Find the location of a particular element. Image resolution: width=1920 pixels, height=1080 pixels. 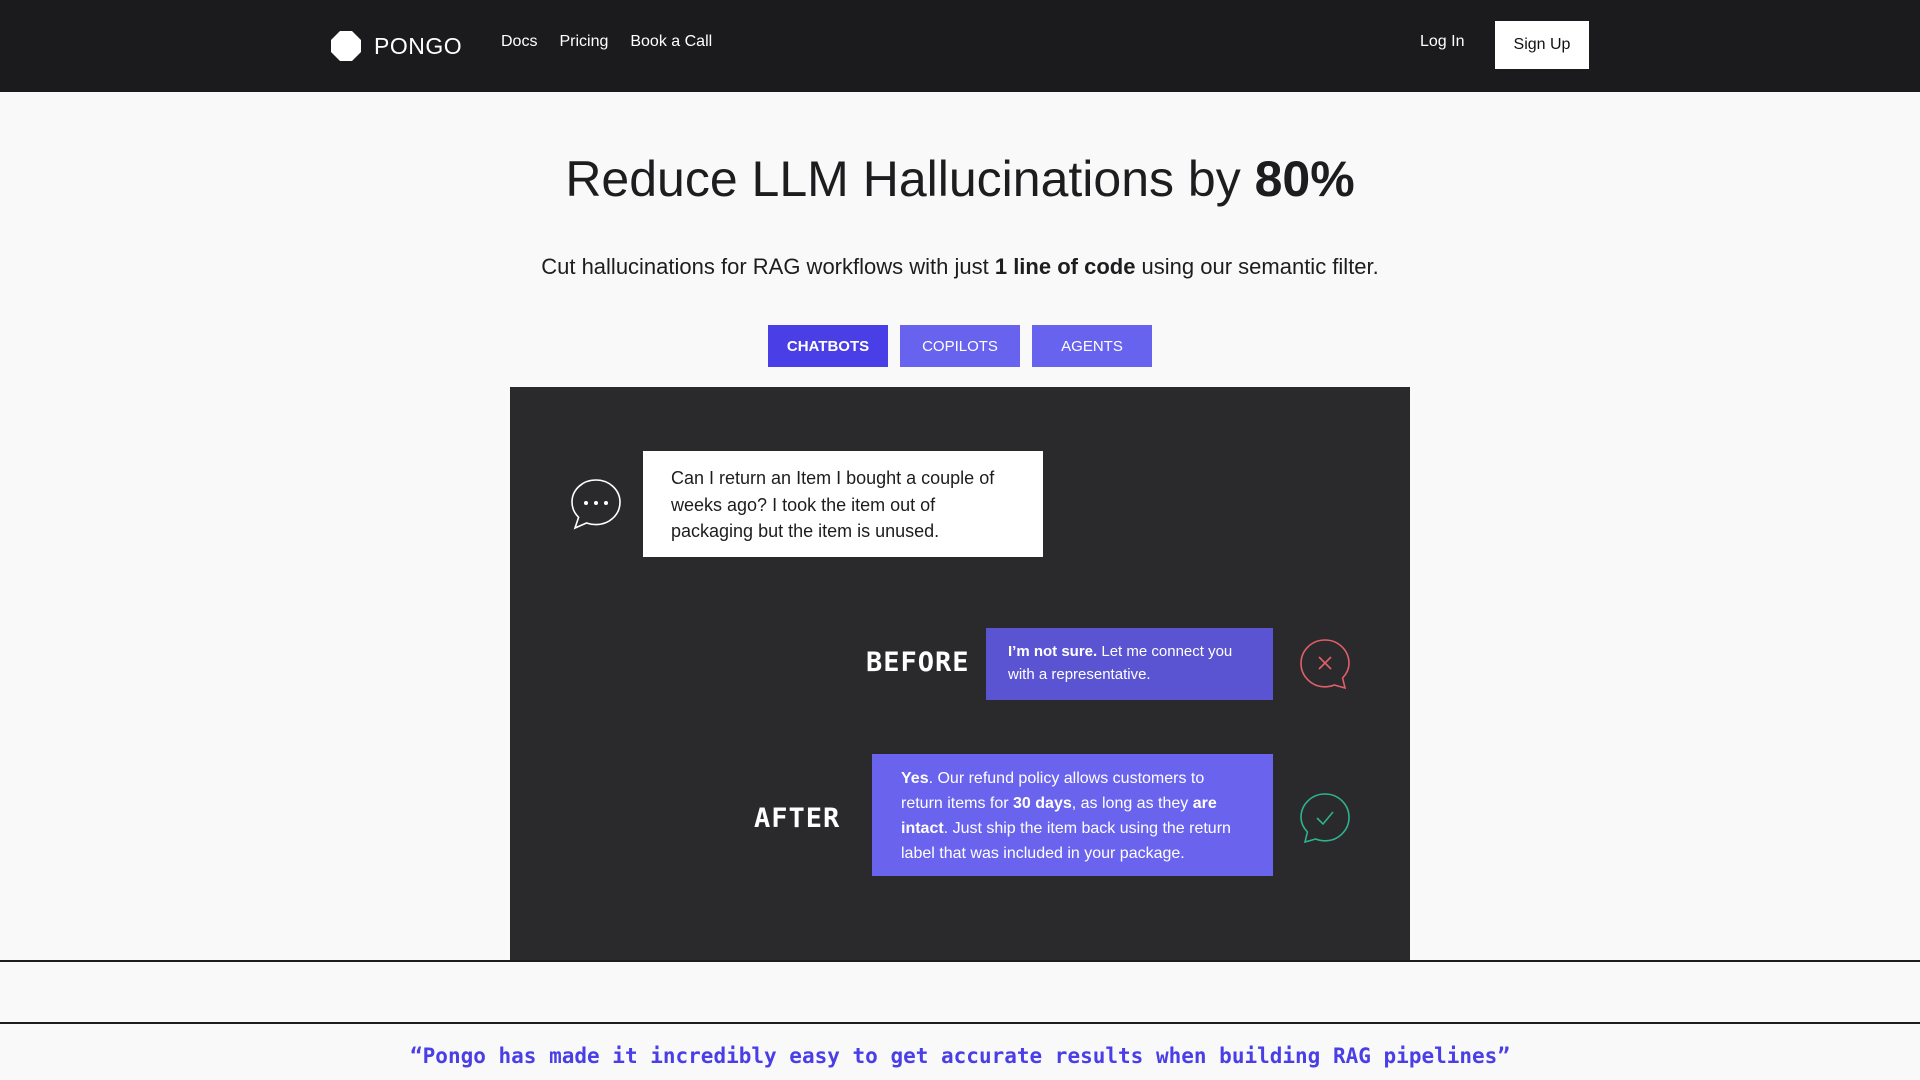

tab-agents: AGENTS is located at coordinates (1092, 346).